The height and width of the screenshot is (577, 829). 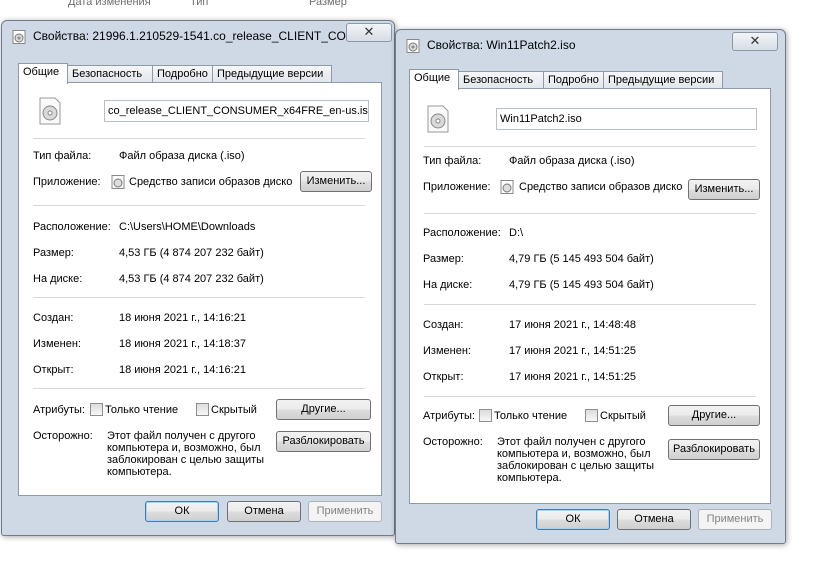 What do you see at coordinates (109, 4) in the screenshot?
I see `column-date-modified: Дата изменения` at bounding box center [109, 4].